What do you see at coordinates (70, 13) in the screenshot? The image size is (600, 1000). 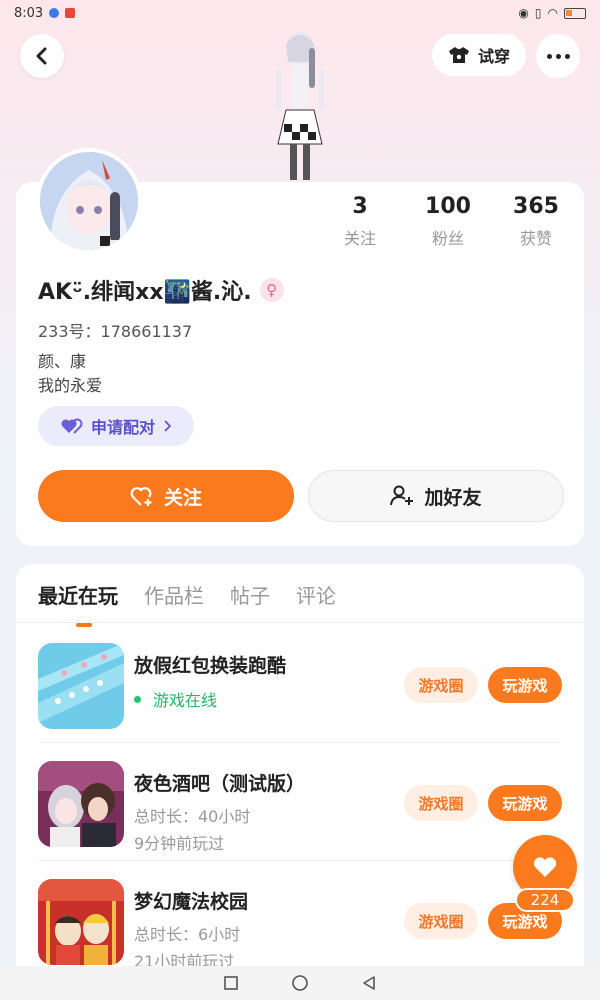 I see `app-notification-icon` at bounding box center [70, 13].